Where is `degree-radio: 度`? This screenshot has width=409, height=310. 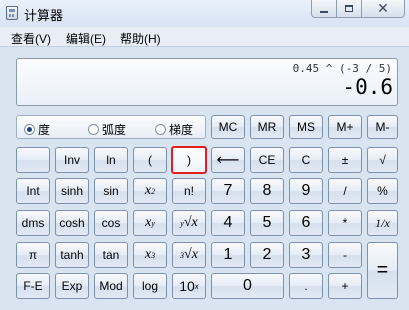
degree-radio: 度 is located at coordinates (37, 129).